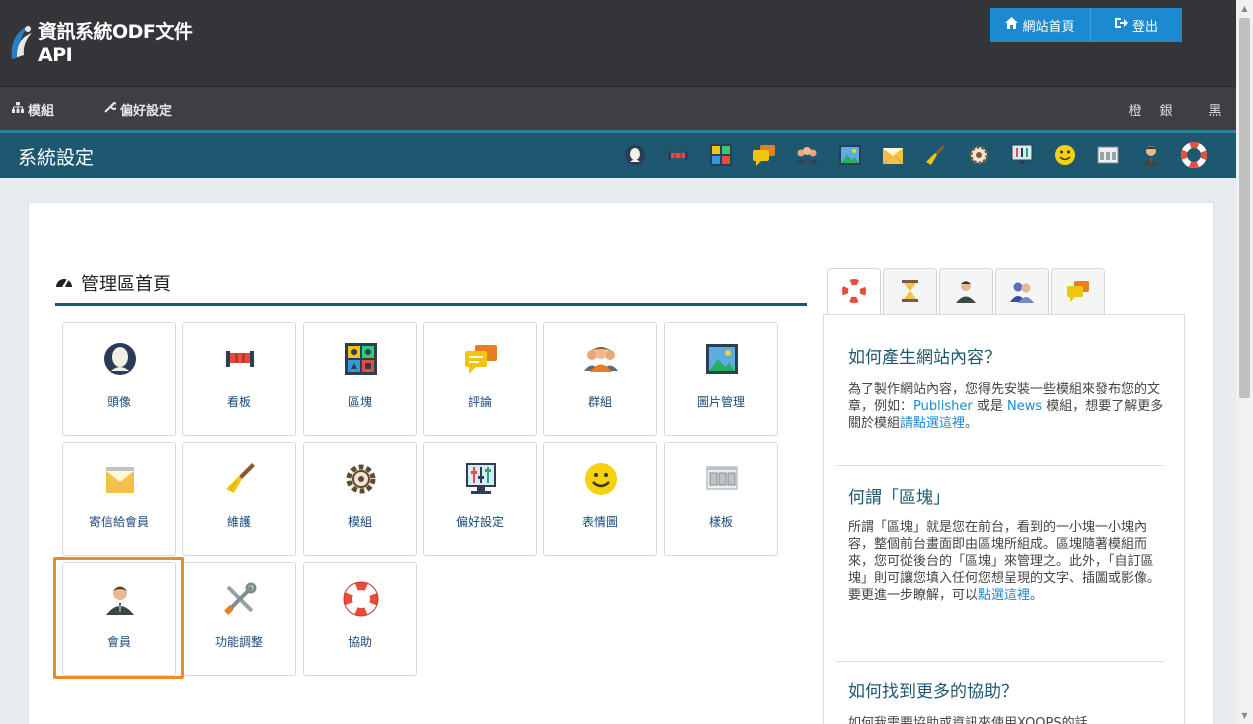 This screenshot has width=1253, height=724. Describe the element at coordinates (238, 402) in the screenshot. I see `tile-label: 看板` at that location.